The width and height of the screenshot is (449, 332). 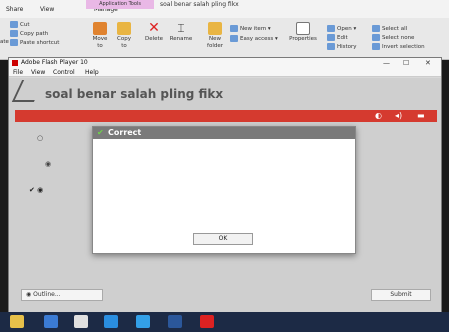 I want to click on select-all-icon, so click(x=376, y=28).